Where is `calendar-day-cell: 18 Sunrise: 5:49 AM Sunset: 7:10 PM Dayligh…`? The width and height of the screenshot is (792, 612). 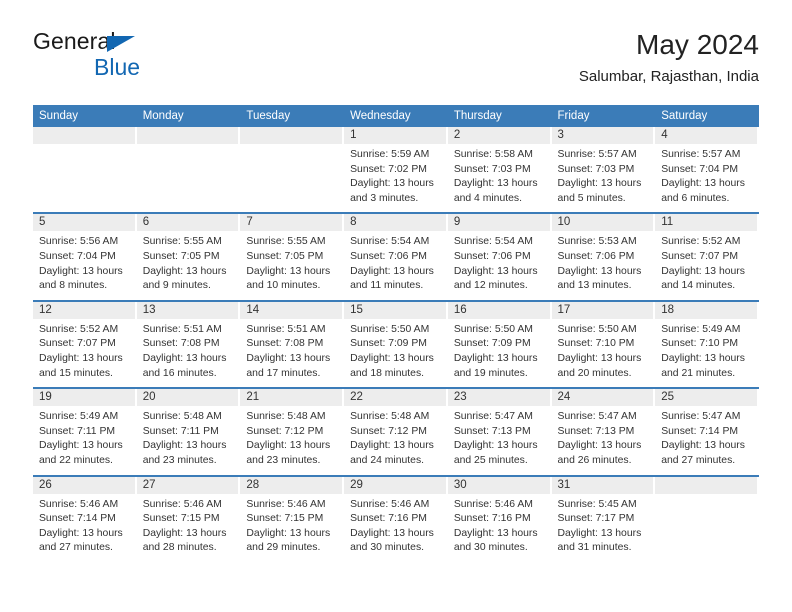 calendar-day-cell: 18 Sunrise: 5:49 AM Sunset: 7:10 PM Dayligh… is located at coordinates (707, 344).